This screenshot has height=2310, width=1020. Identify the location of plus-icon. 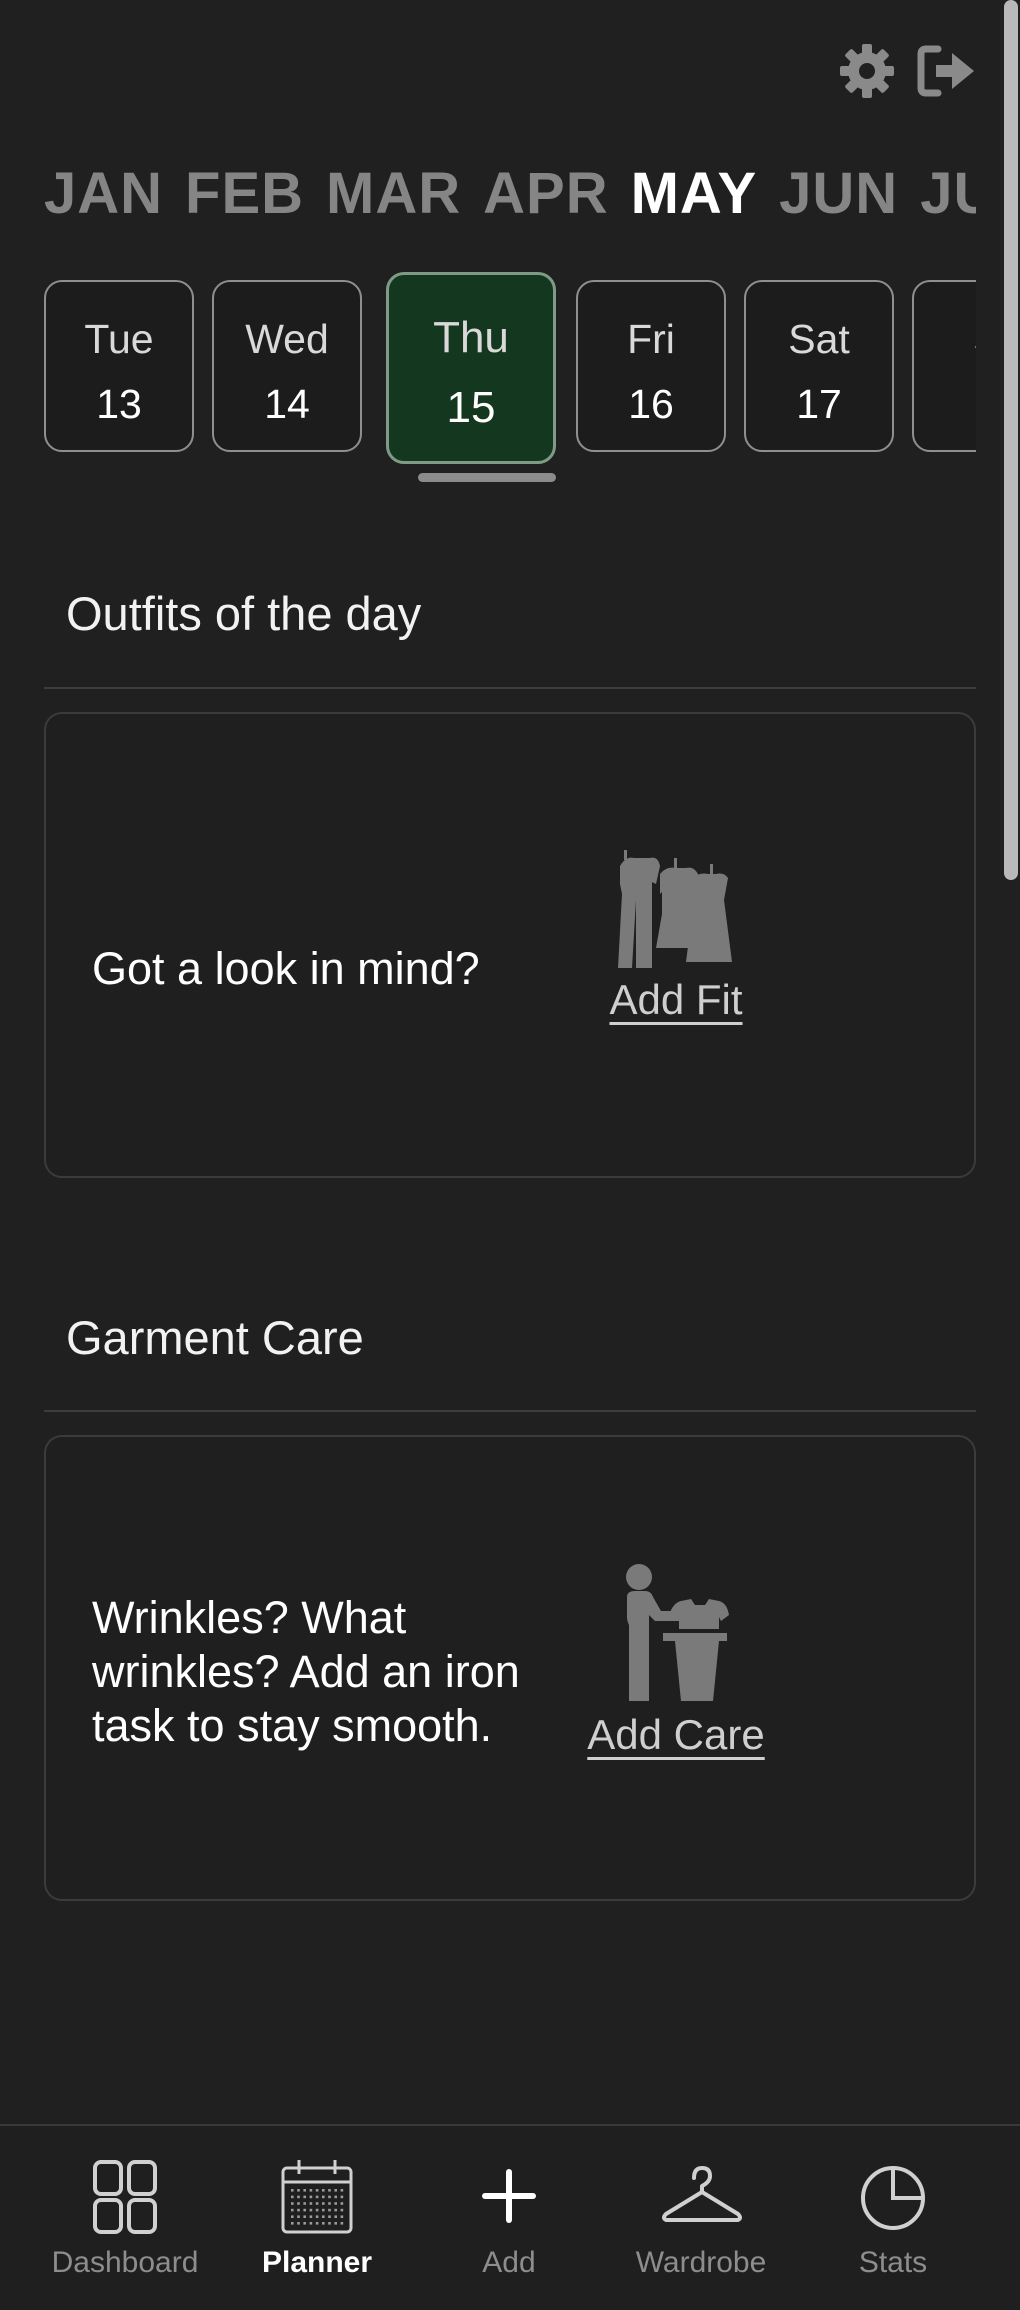
(509, 2196).